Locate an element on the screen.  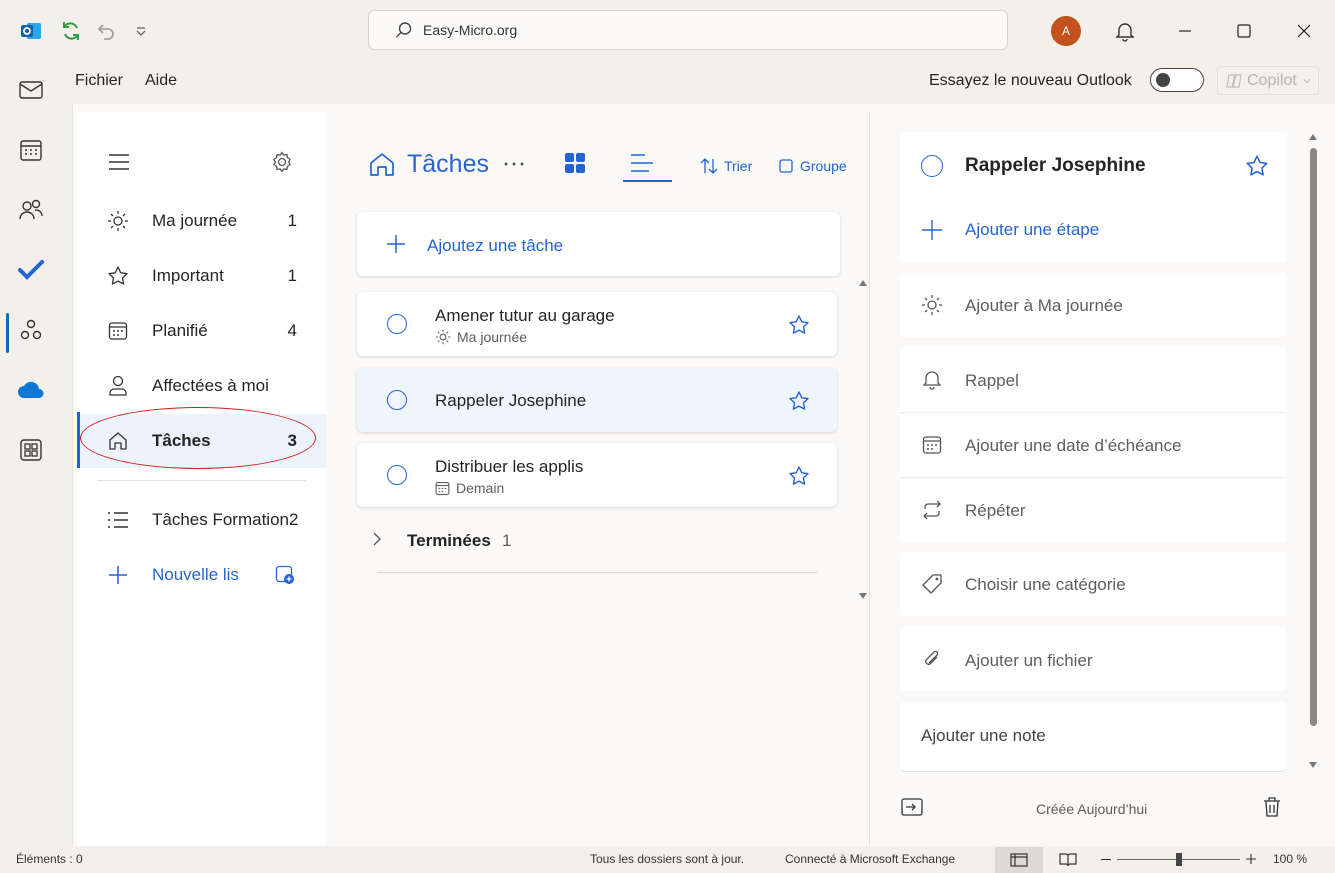
todo-checkmark-icon is located at coordinates (31, 270).